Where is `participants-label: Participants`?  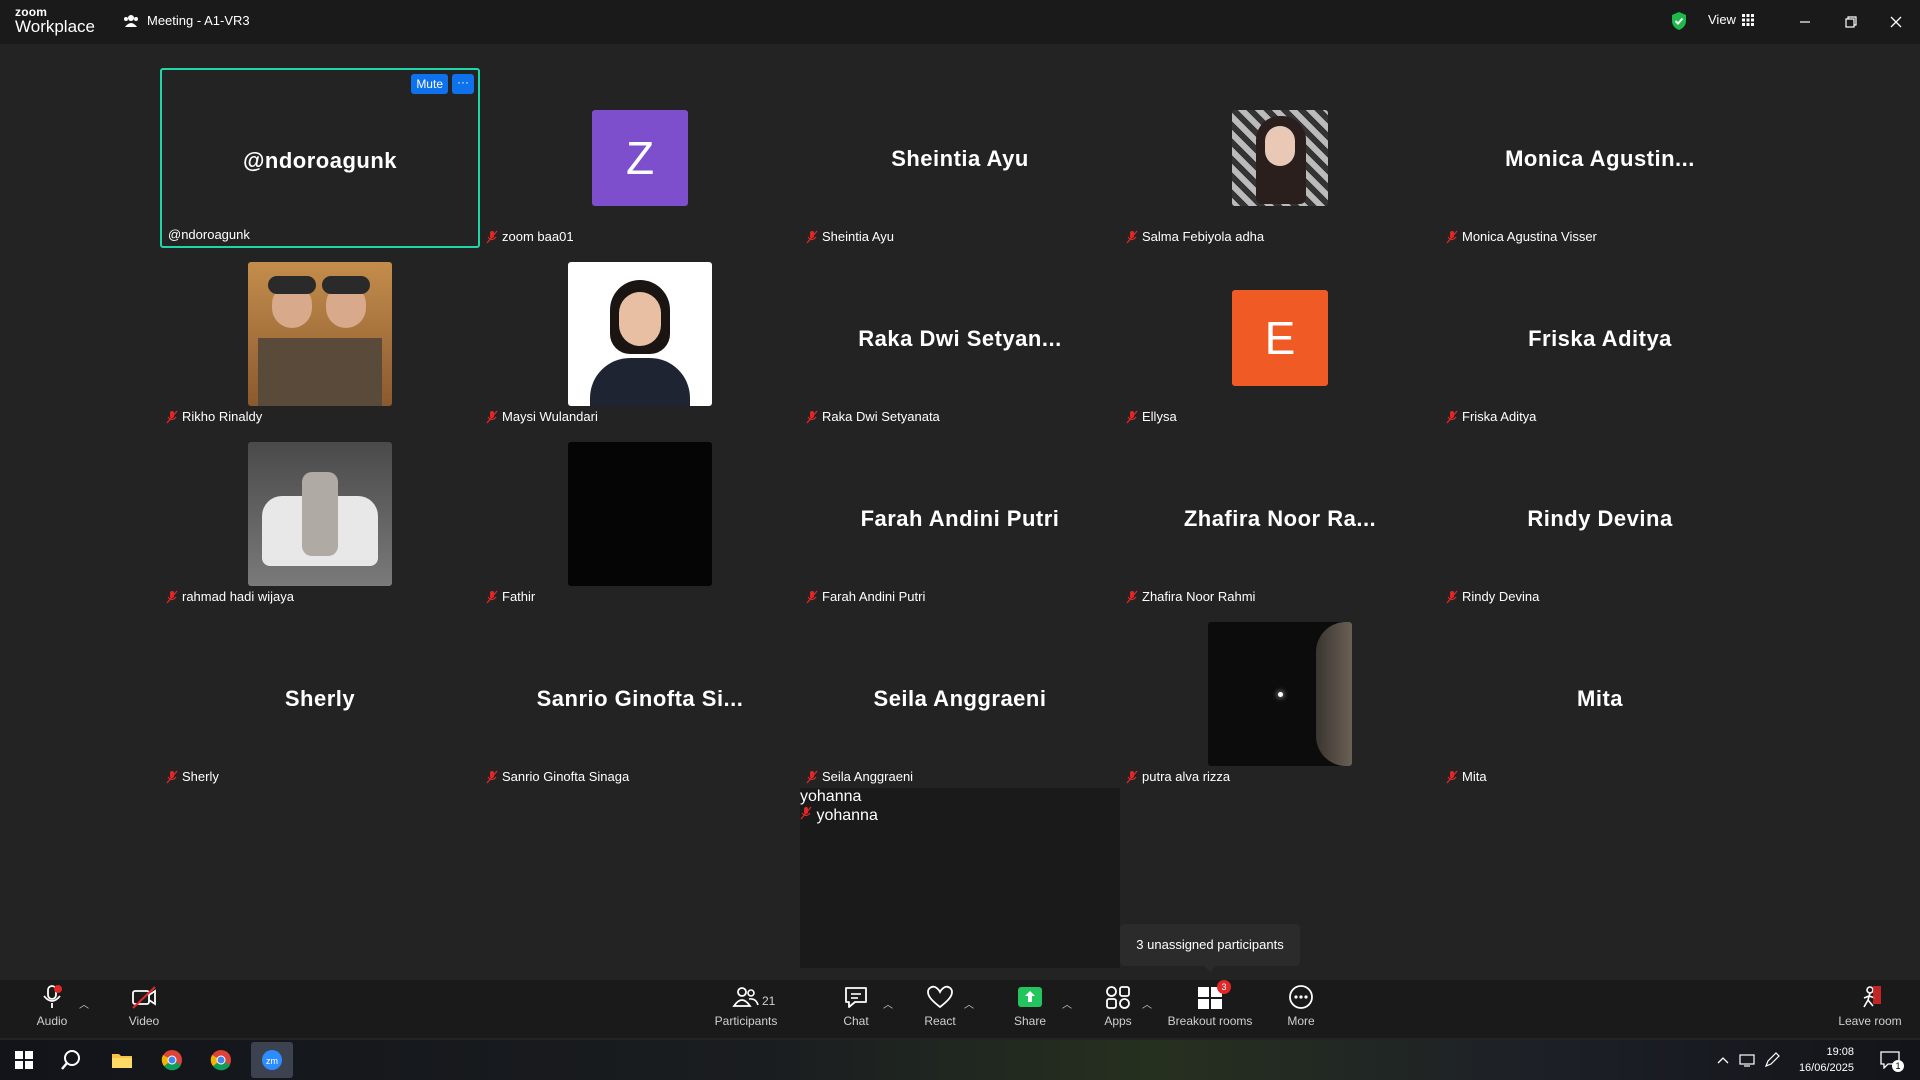 participants-label: Participants is located at coordinates (746, 1021).